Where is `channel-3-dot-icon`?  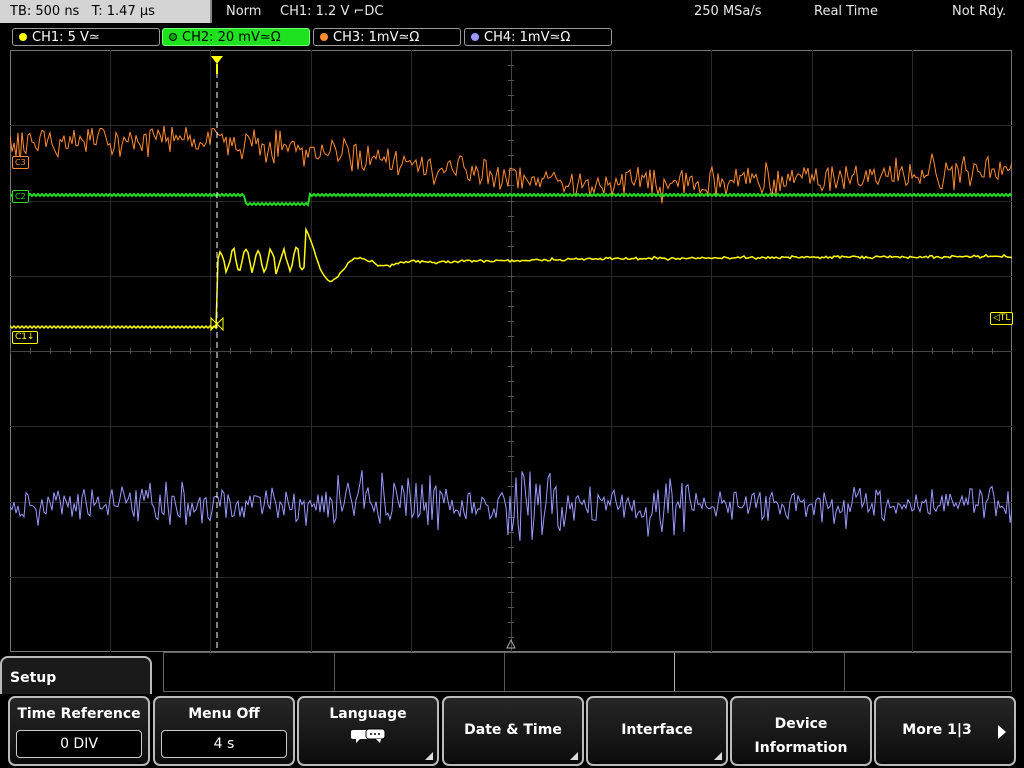
channel-3-dot-icon is located at coordinates (324, 37).